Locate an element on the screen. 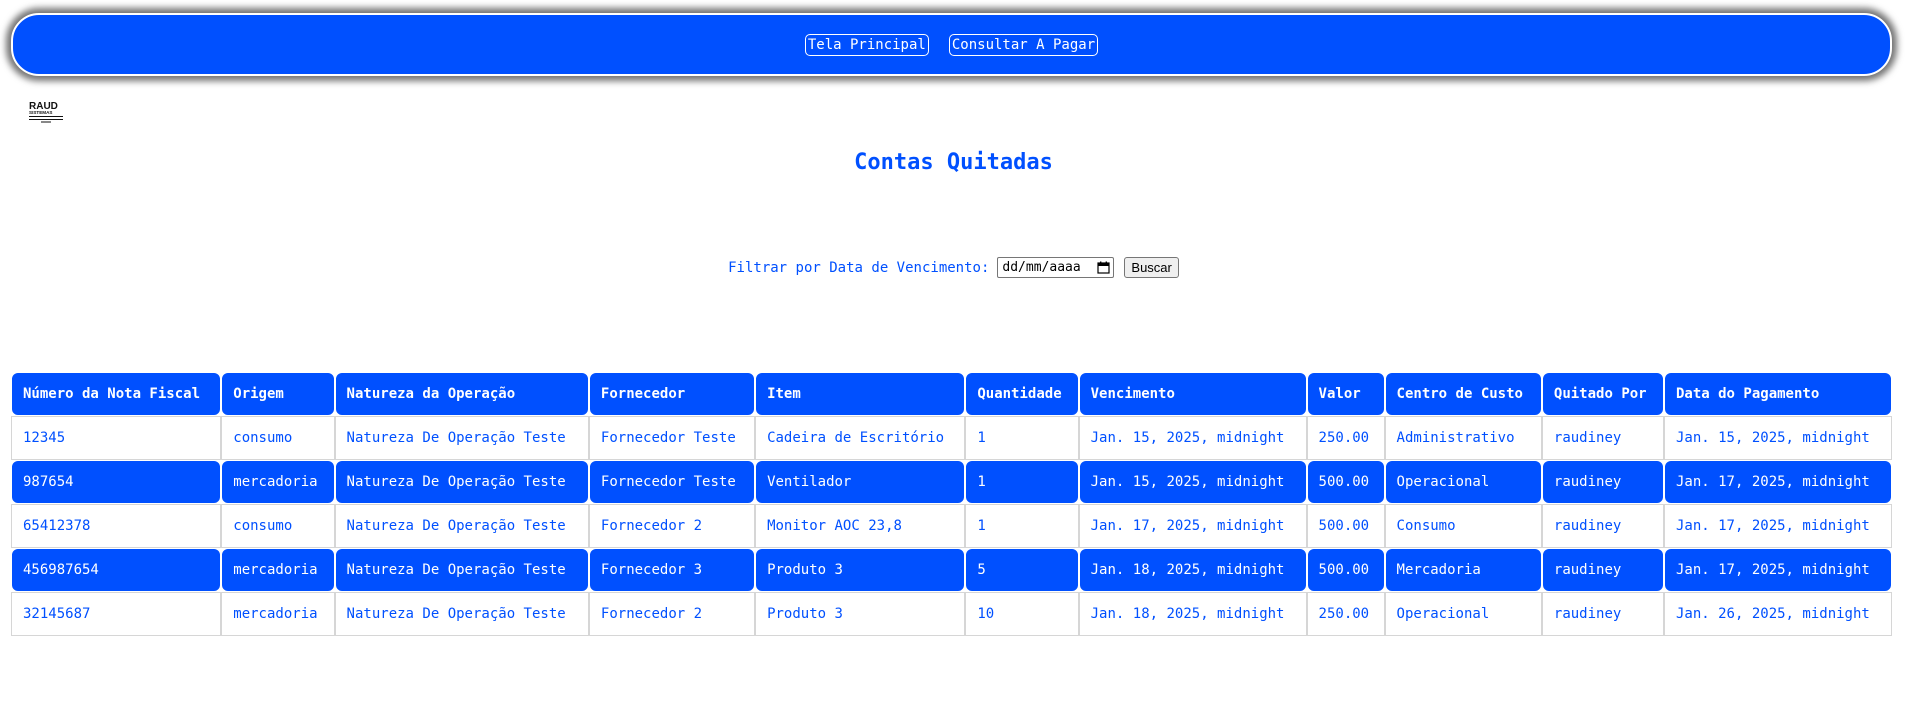  top-nav-bar: Tela Principal Consultar A Pagar is located at coordinates (951, 44).